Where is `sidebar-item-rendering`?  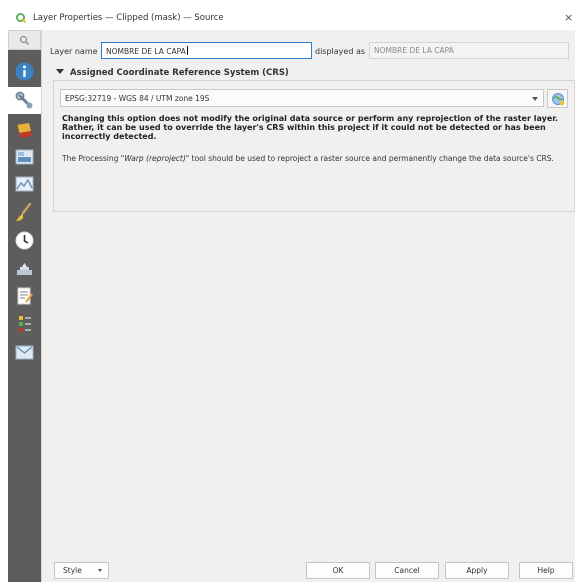 sidebar-item-rendering is located at coordinates (24, 212).